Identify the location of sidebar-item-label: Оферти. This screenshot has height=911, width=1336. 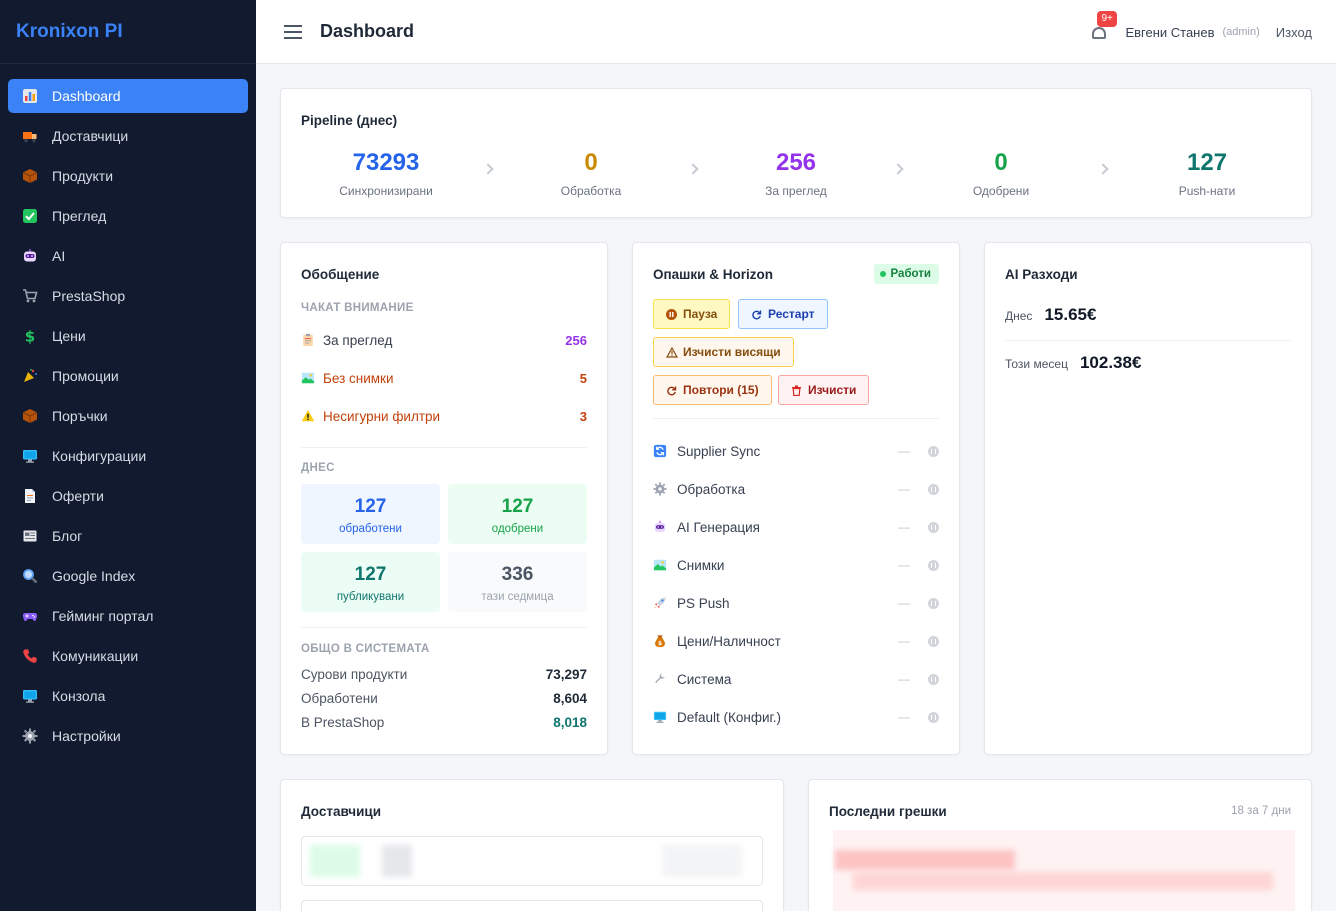
(78, 496).